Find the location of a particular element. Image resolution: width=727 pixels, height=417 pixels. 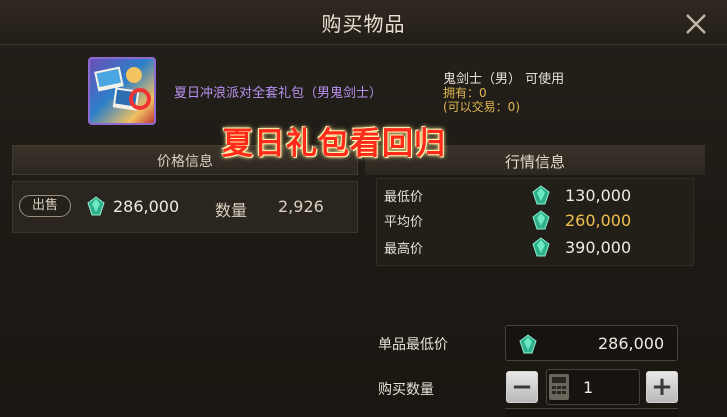

item-name: 夏日冲浪派对全套礼包（男鬼剑士） is located at coordinates (278, 93).